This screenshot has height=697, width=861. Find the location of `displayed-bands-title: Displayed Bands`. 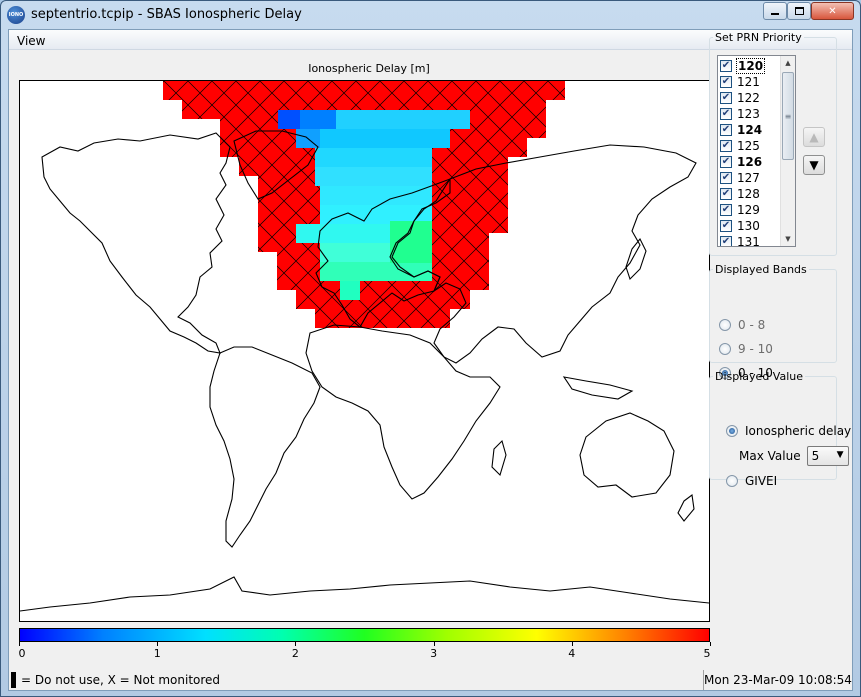

displayed-bands-title: Displayed Bands is located at coordinates (761, 269).